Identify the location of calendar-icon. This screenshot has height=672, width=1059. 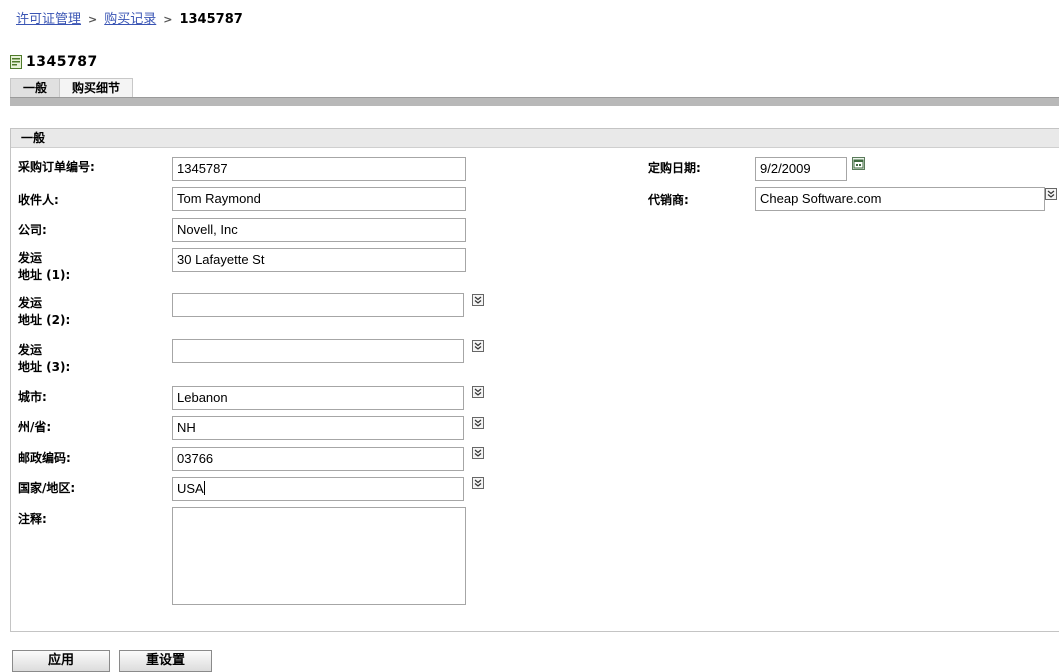
(858, 163).